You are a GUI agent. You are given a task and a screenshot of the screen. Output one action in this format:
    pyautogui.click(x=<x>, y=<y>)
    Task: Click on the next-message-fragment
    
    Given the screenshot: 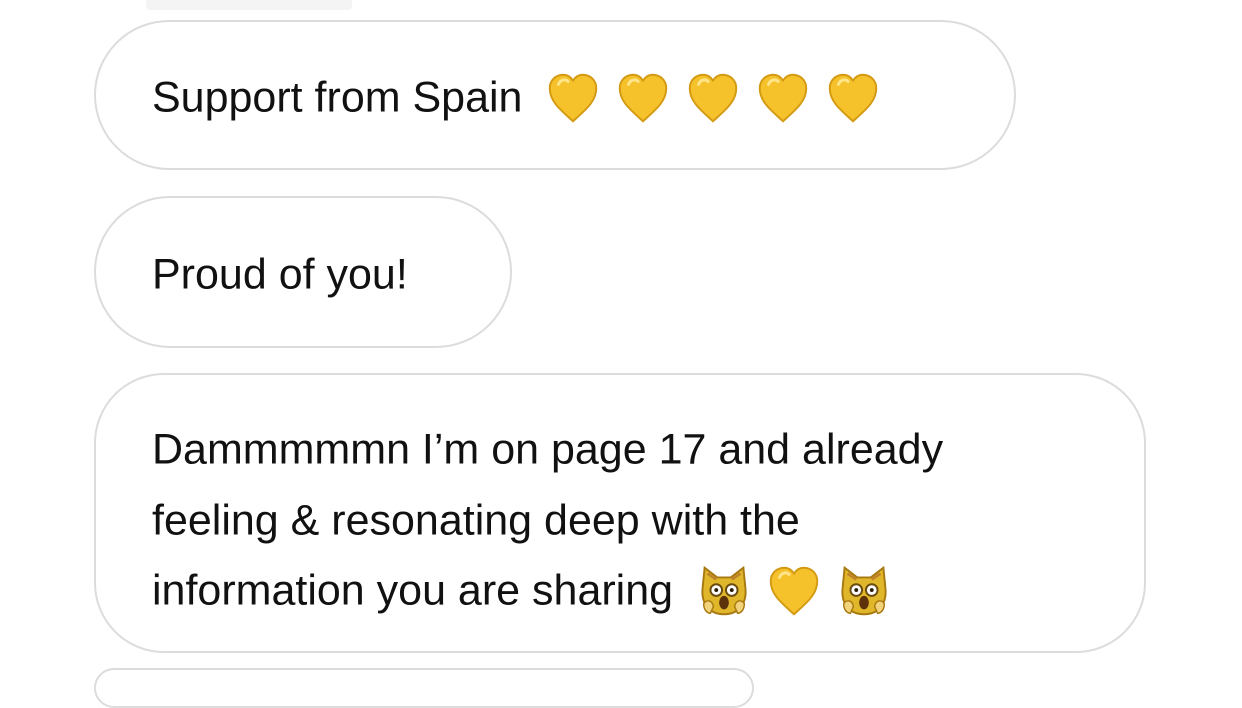 What is the action you would take?
    pyautogui.click(x=424, y=688)
    